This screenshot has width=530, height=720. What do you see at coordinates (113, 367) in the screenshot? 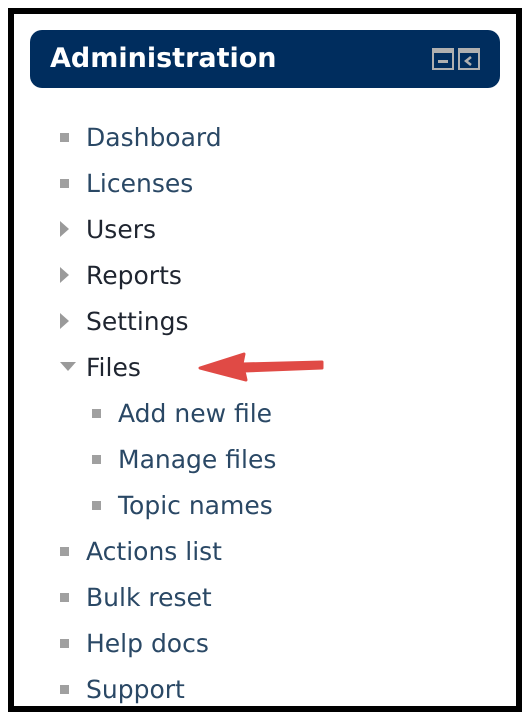
I see `menu-link: Files` at bounding box center [113, 367].